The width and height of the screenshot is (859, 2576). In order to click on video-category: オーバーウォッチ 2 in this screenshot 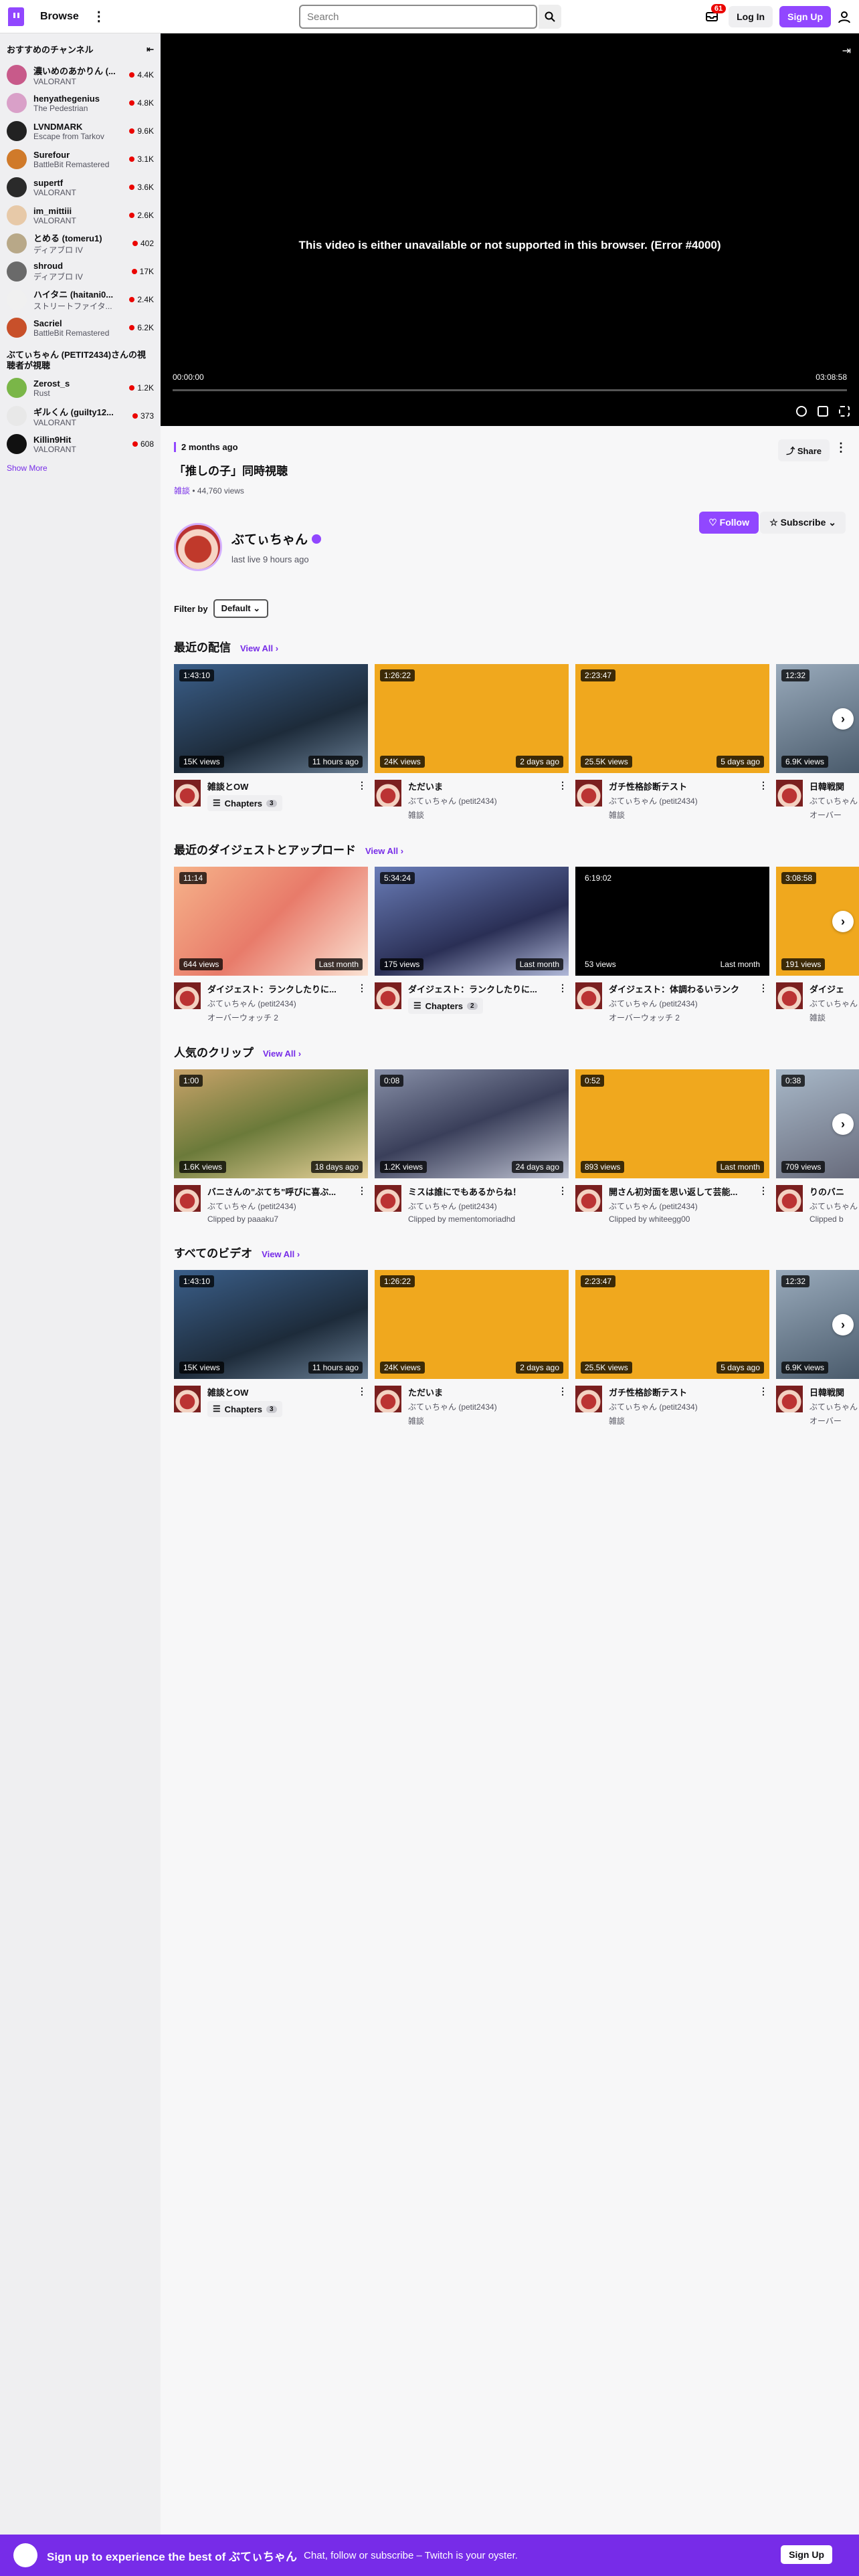, I will do `click(281, 1018)`.